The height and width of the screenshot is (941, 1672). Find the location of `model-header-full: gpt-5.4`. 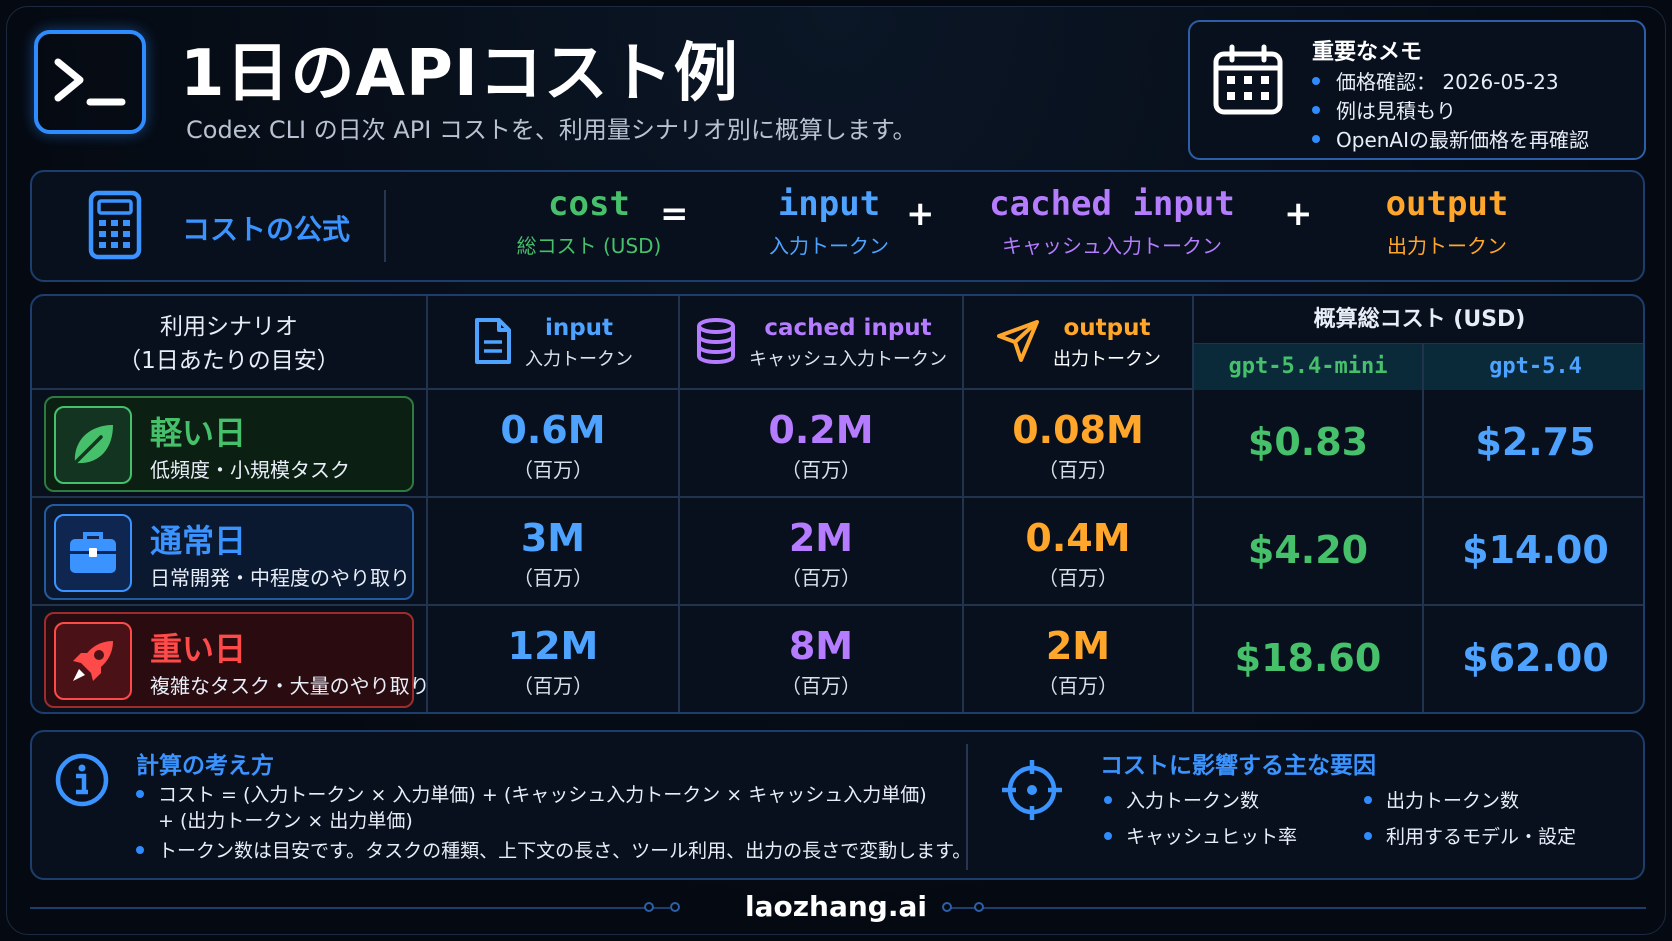

model-header-full: gpt-5.4 is located at coordinates (1533, 367).